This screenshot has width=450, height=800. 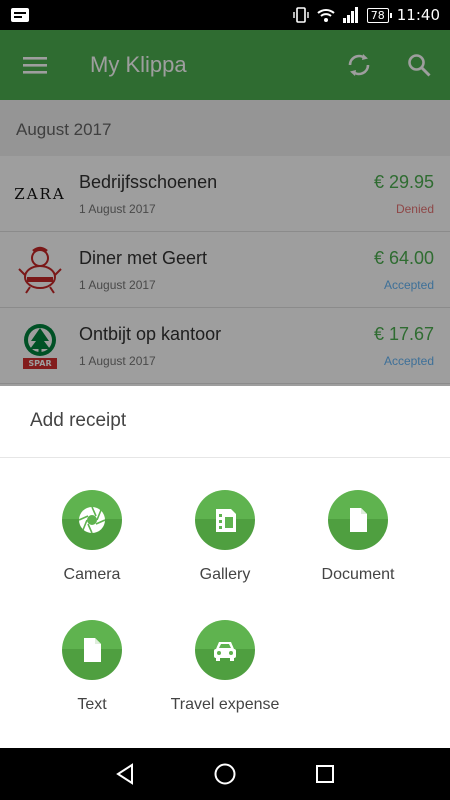 I want to click on camera-option: Camera, so click(x=92, y=537).